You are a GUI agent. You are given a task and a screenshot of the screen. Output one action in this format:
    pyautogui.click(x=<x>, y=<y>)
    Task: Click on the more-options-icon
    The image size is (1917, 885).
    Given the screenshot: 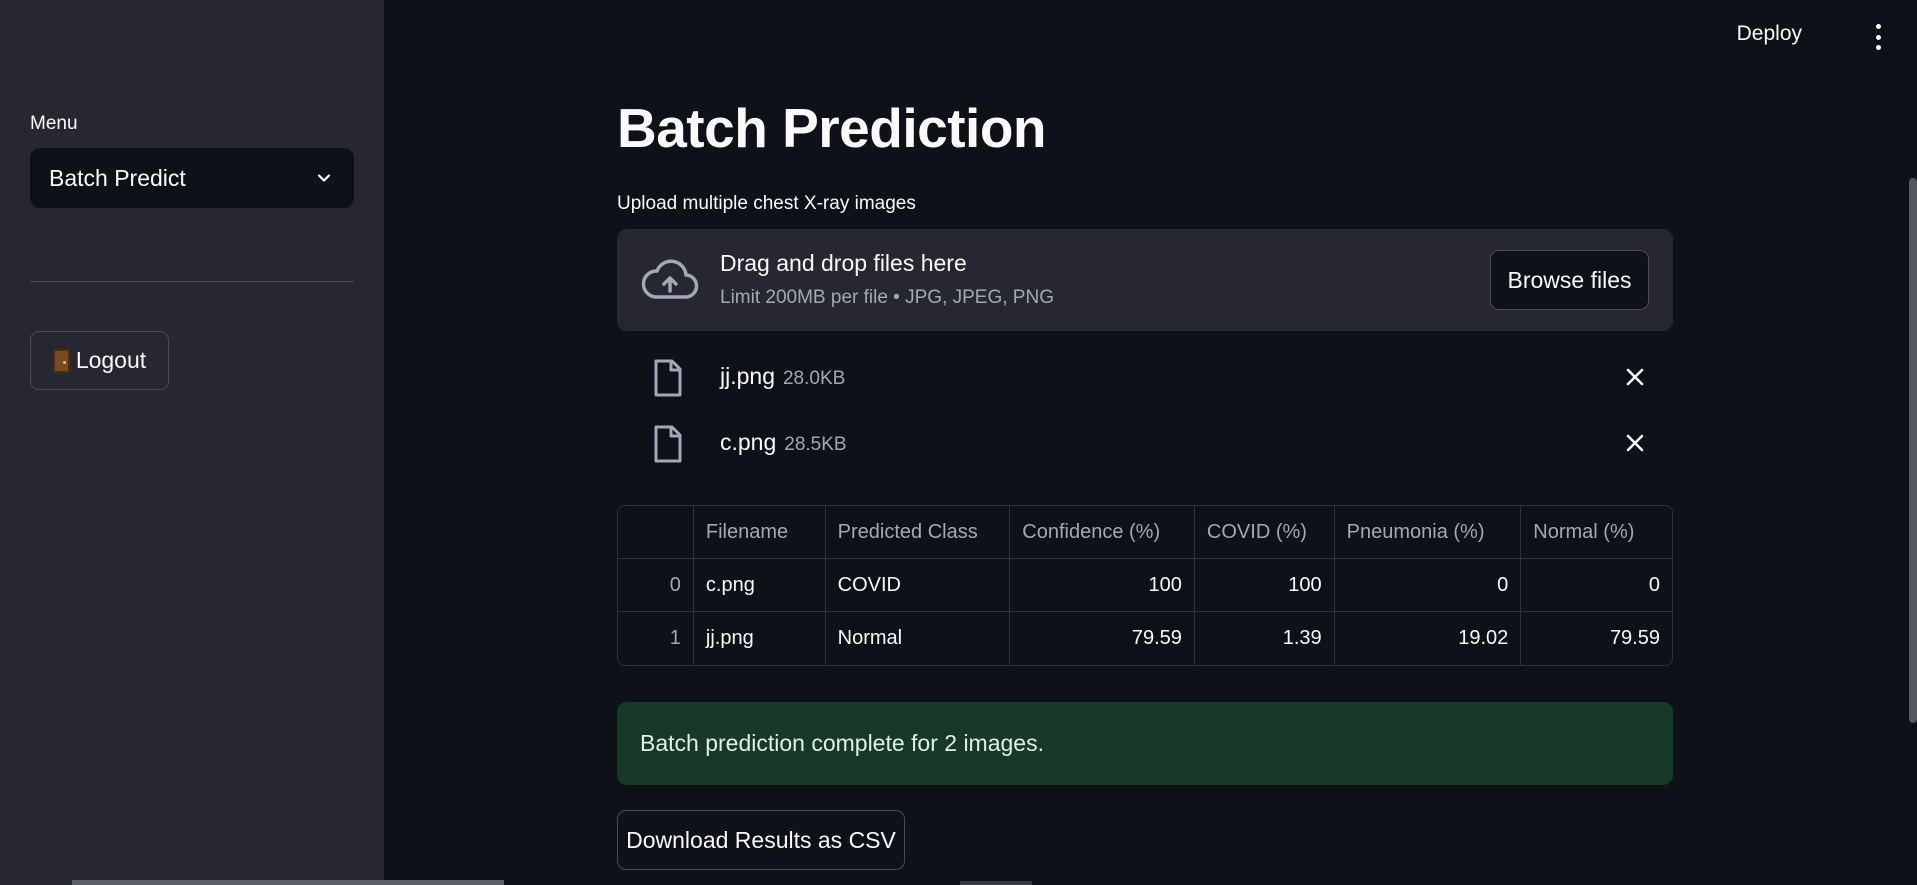 What is the action you would take?
    pyautogui.click(x=1878, y=37)
    